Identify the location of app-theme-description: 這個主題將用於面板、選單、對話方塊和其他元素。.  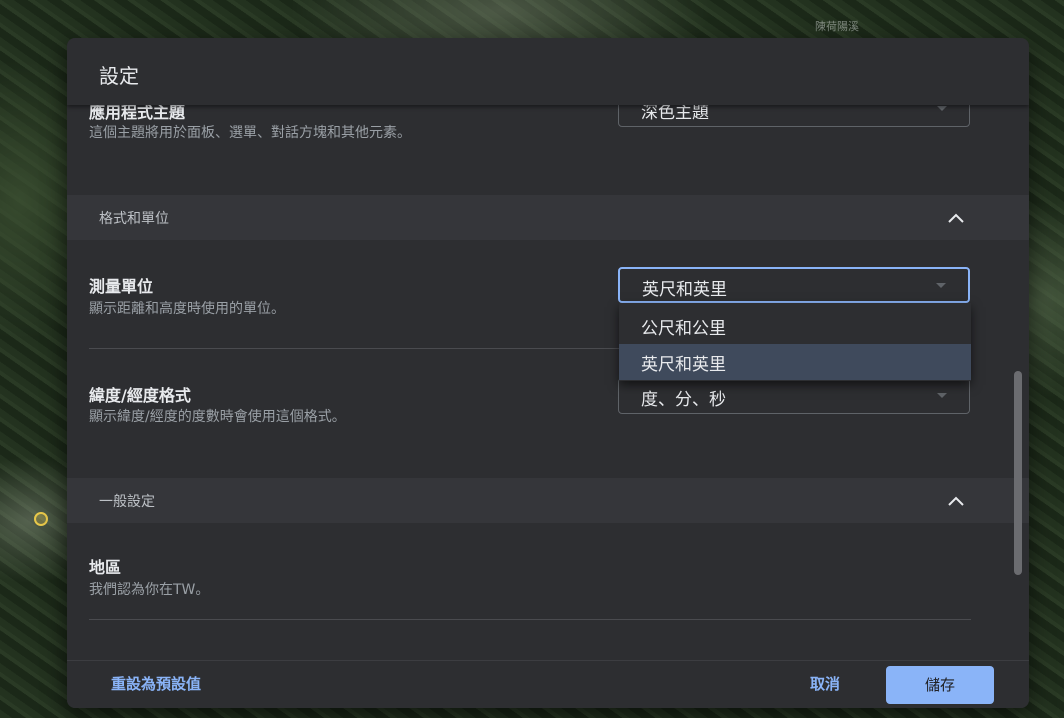
(250, 133).